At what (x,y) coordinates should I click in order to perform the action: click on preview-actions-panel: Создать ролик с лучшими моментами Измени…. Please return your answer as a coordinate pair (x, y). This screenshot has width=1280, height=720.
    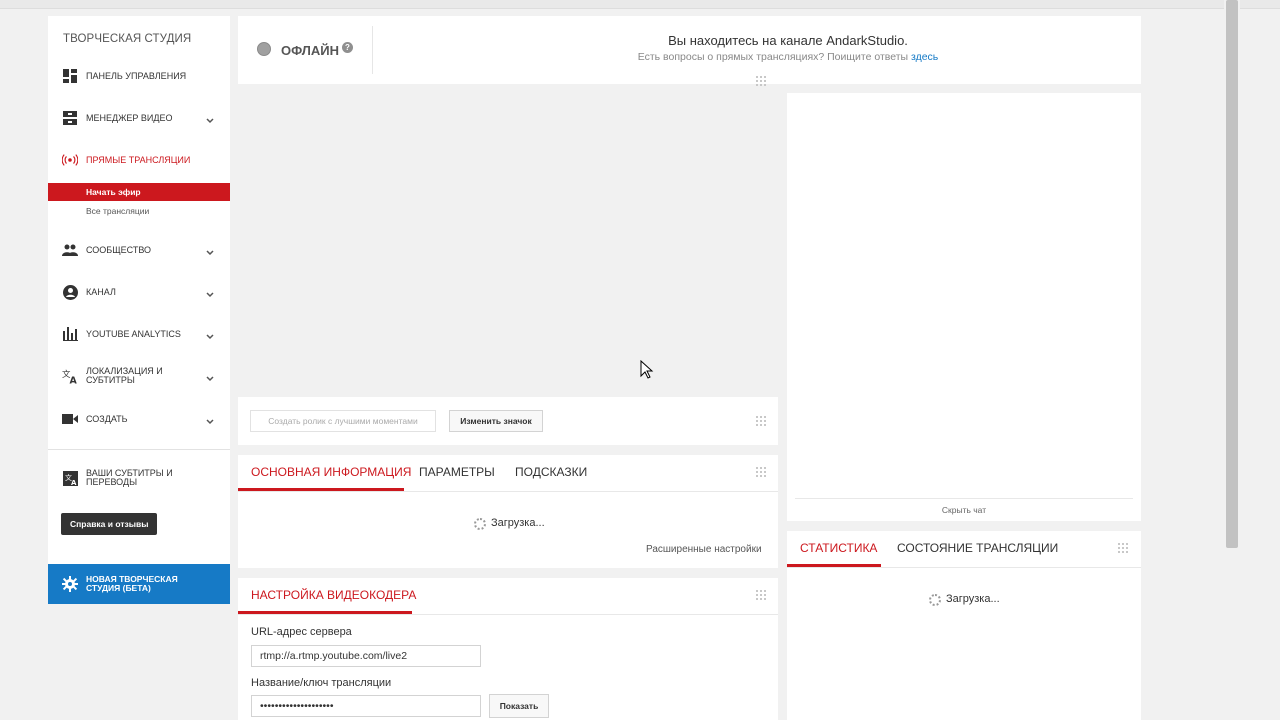
    Looking at the image, I should click on (508, 421).